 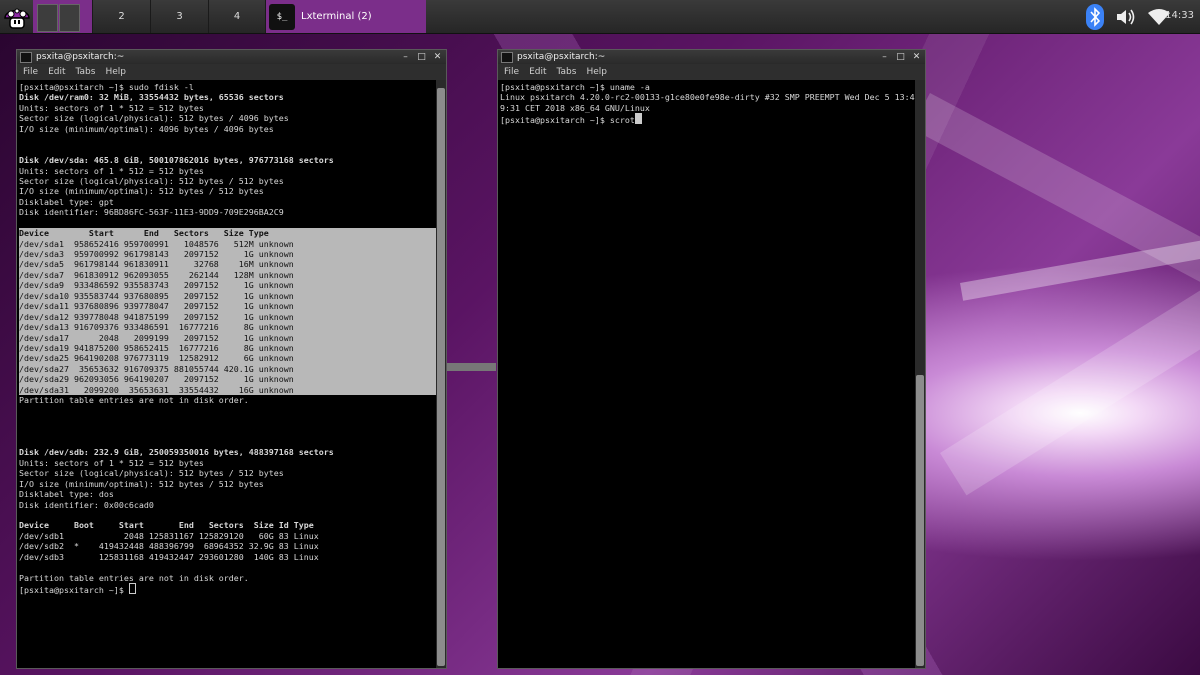 What do you see at coordinates (74, 590) in the screenshot?
I see `prompt-text: [psxita@psxitarch ~]$` at bounding box center [74, 590].